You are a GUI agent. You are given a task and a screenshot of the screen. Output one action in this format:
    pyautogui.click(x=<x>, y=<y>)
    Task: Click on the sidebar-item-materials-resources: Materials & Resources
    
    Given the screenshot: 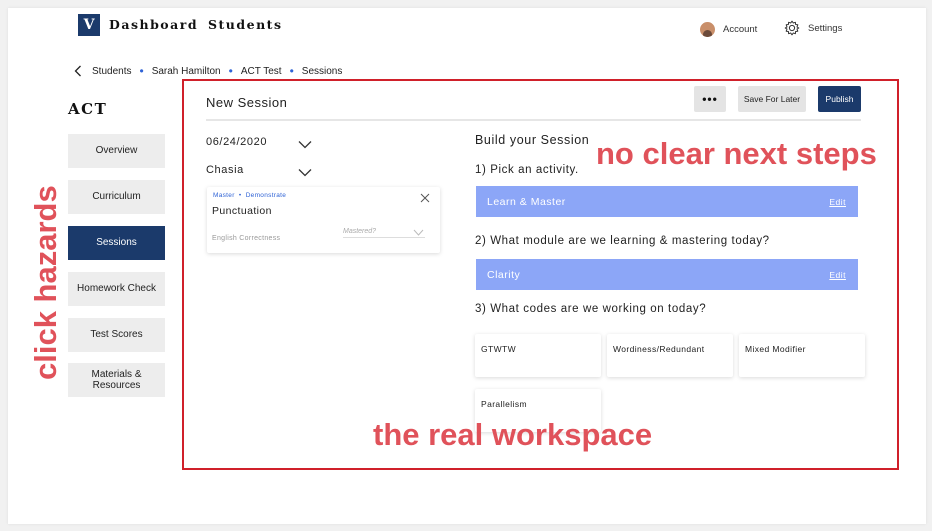 What is the action you would take?
    pyautogui.click(x=116, y=380)
    